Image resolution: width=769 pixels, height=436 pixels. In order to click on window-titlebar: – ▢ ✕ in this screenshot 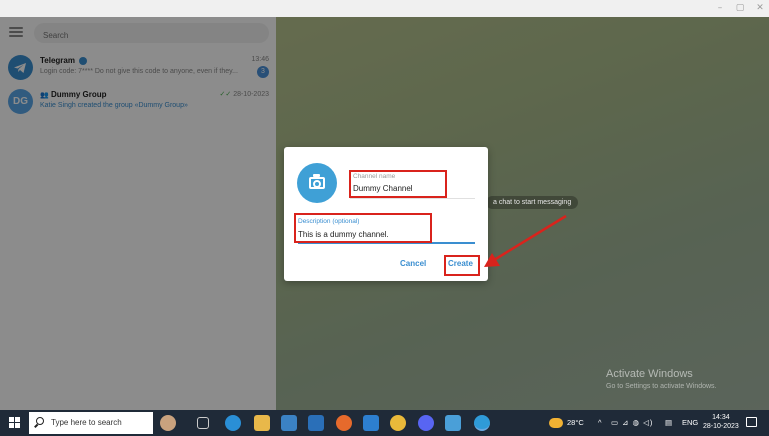, I will do `click(384, 8)`.